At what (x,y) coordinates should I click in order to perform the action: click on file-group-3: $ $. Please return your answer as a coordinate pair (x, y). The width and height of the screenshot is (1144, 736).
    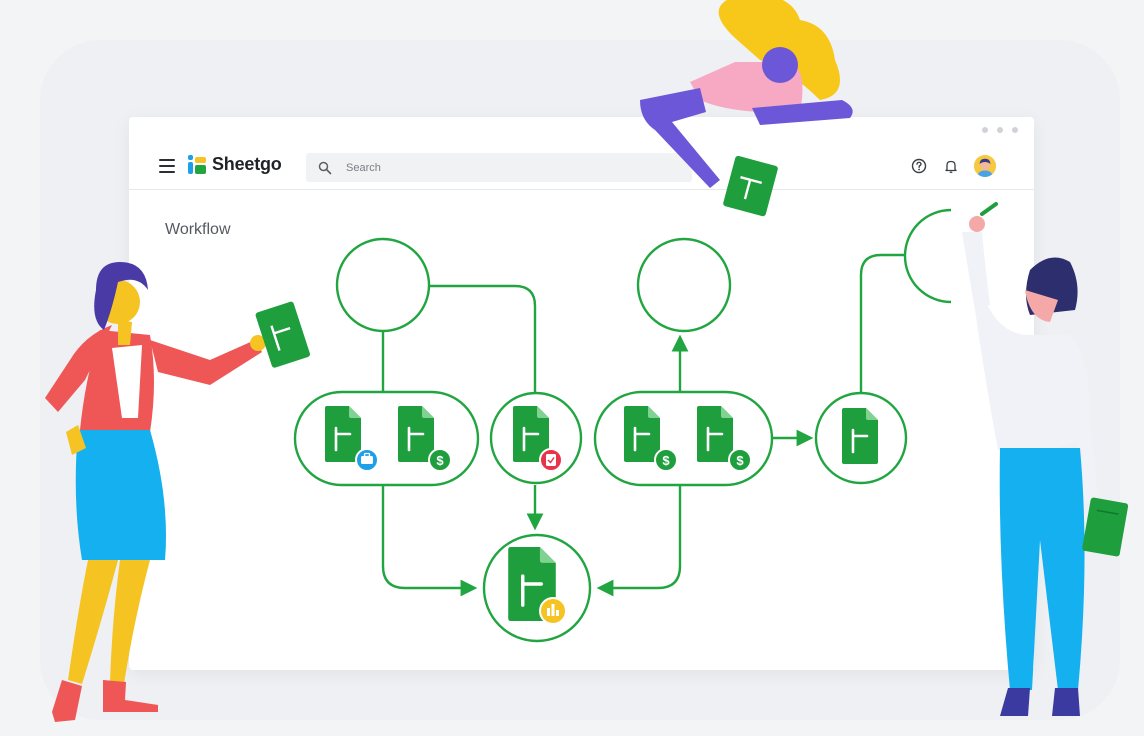
    Looking at the image, I should click on (683, 438).